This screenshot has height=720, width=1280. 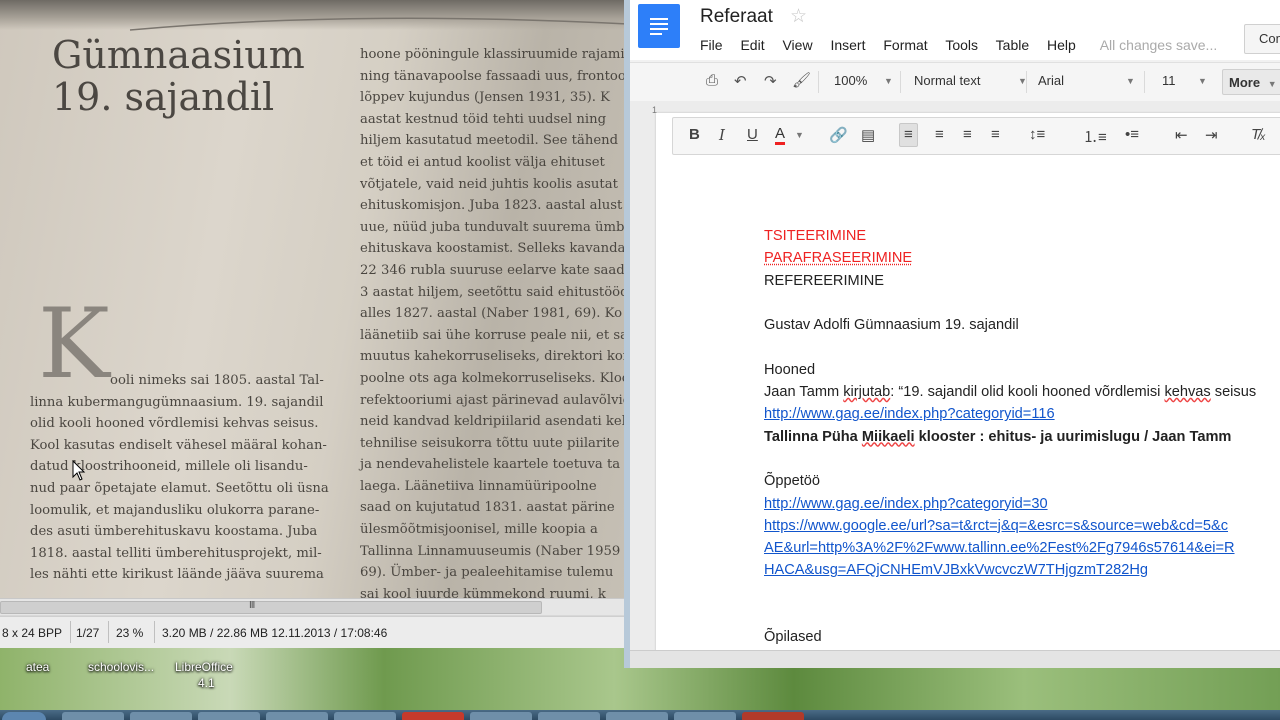 I want to click on menu-table: Table, so click(x=1012, y=45).